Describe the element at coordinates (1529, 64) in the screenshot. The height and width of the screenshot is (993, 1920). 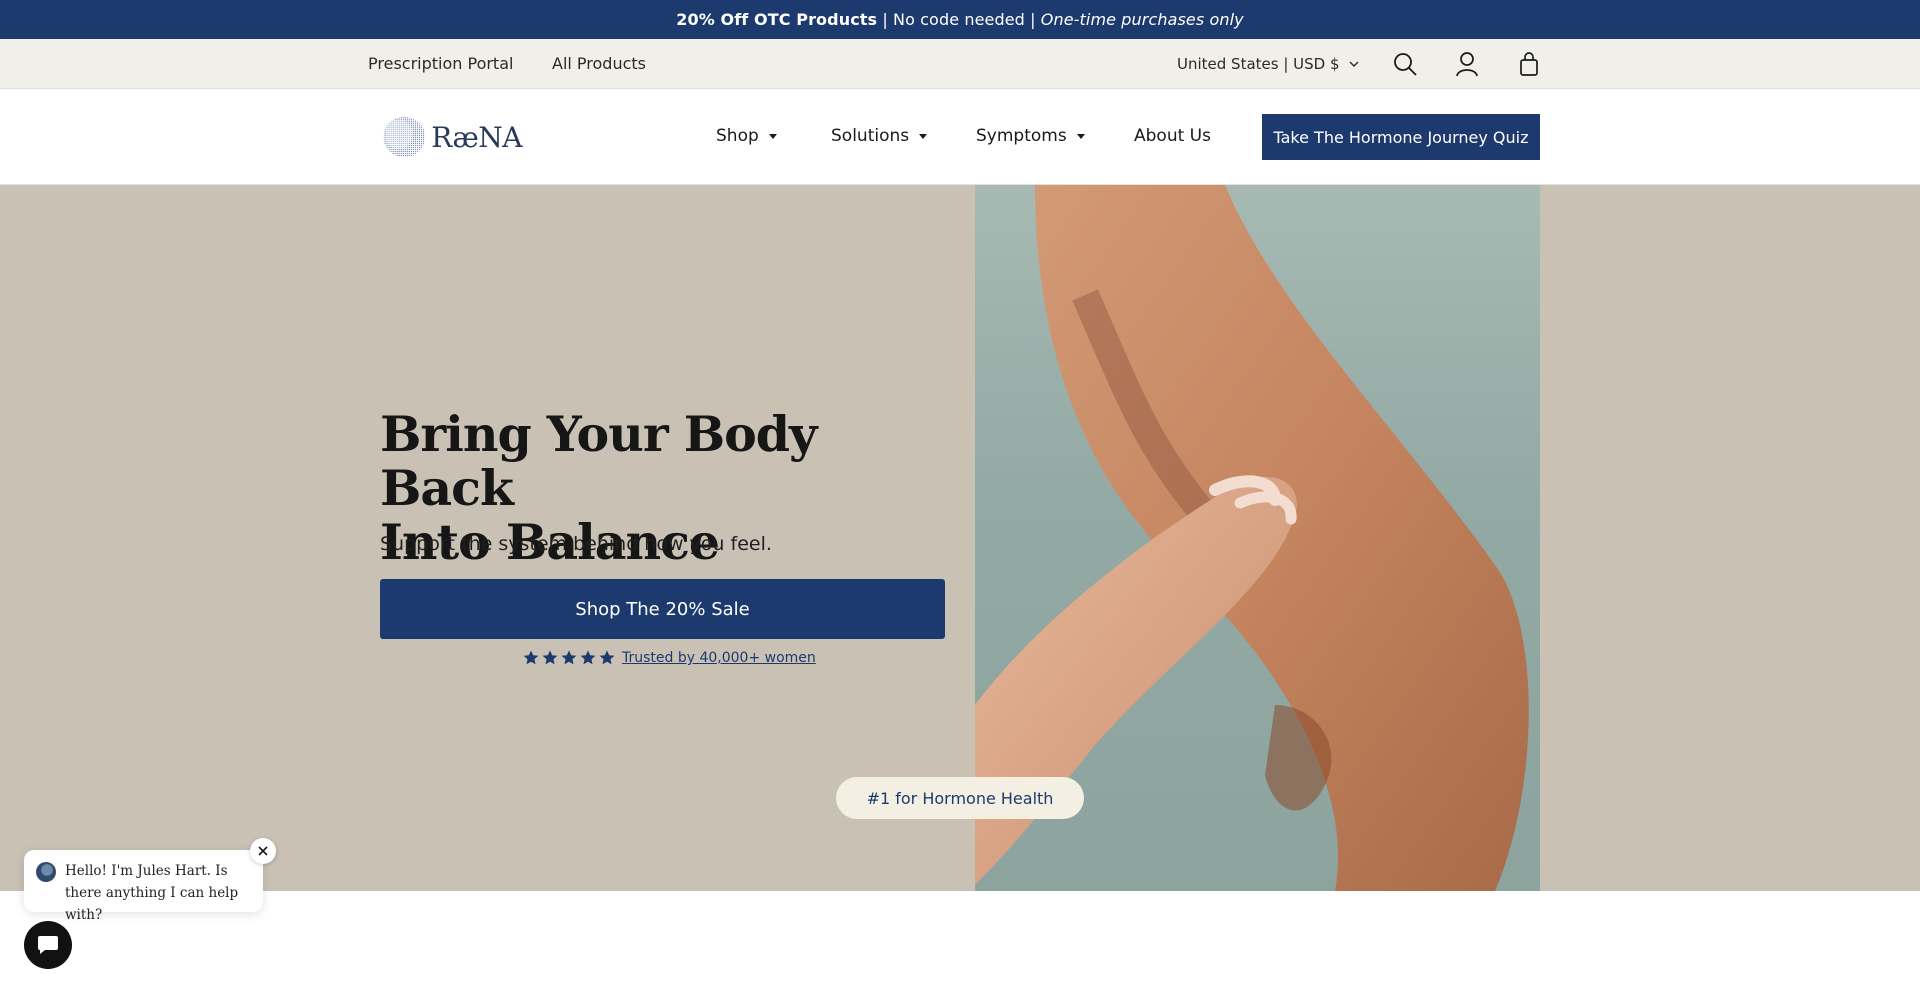
I see `cart-icon` at that location.